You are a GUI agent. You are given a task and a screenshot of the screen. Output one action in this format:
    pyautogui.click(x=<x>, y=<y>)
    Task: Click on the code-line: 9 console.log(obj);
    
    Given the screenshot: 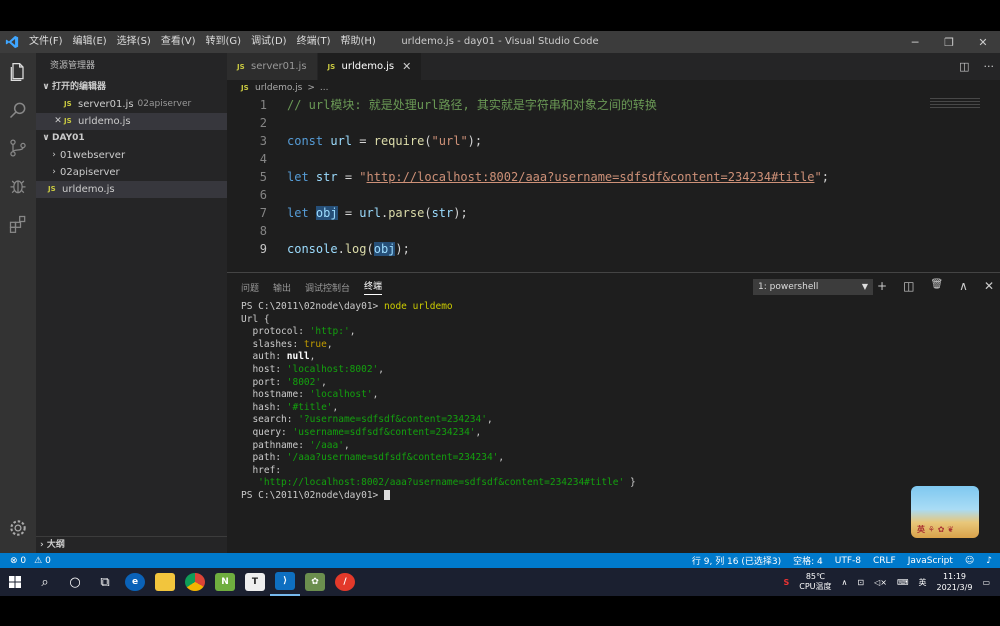 What is the action you would take?
    pyautogui.click(x=607, y=249)
    